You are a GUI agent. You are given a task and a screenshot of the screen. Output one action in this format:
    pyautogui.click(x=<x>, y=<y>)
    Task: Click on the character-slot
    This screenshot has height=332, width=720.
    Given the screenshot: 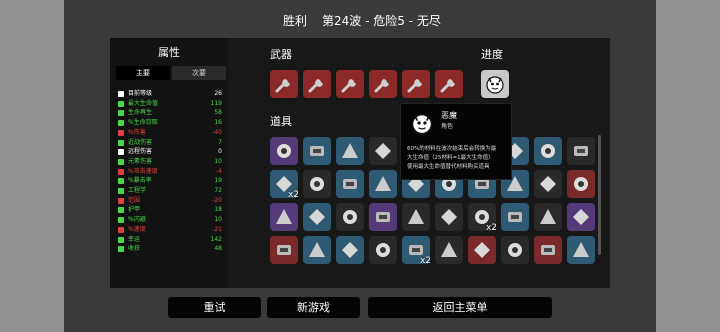 What is the action you would take?
    pyautogui.click(x=495, y=84)
    